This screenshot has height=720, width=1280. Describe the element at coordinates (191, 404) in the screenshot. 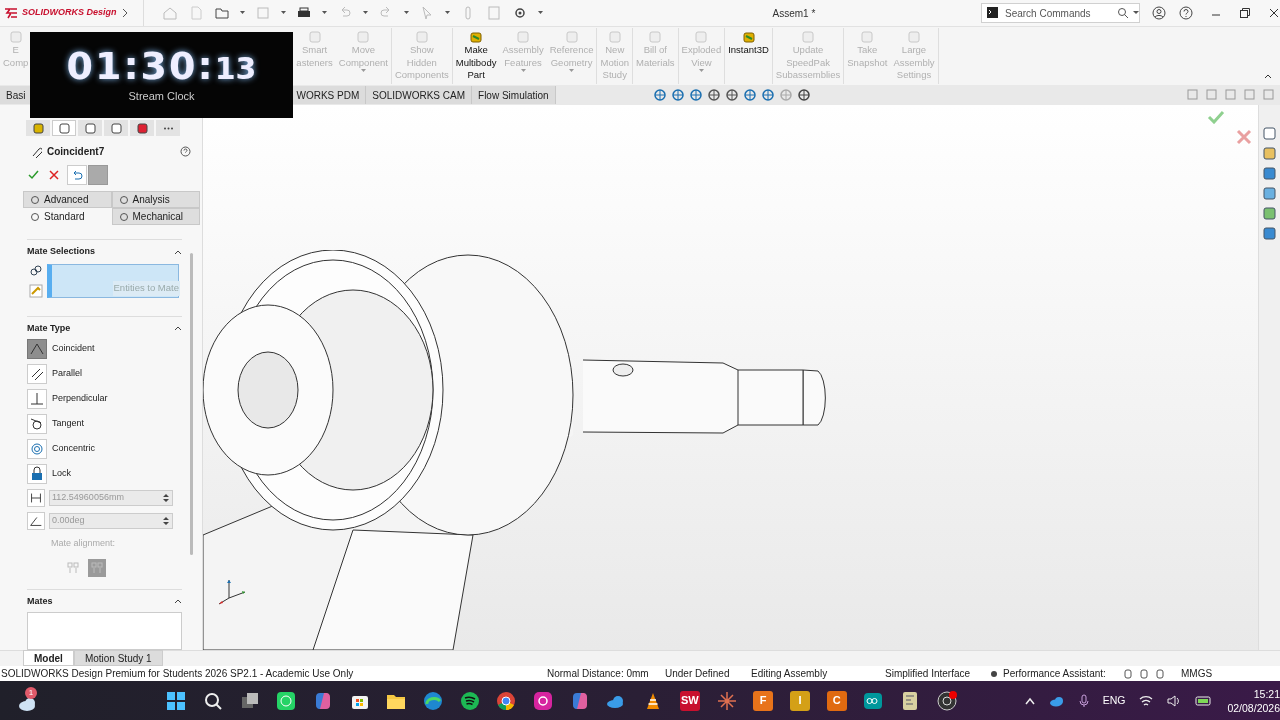

I see `scrollbar` at that location.